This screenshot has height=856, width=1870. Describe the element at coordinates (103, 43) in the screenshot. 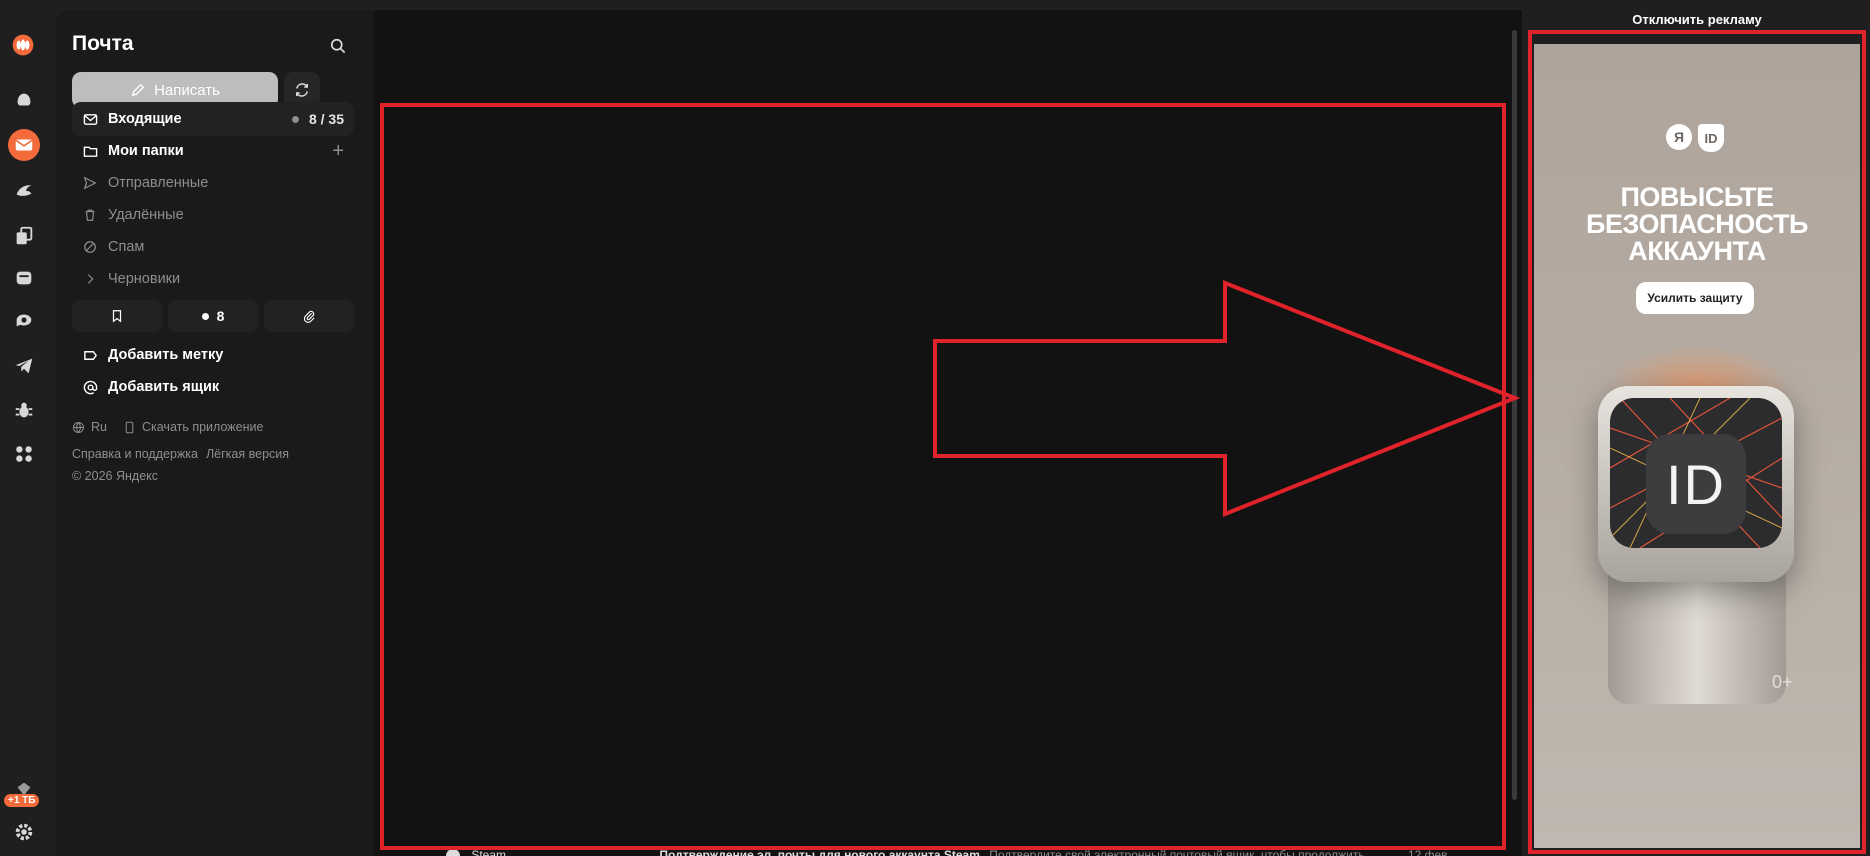

I see `app-title: Почта` at that location.